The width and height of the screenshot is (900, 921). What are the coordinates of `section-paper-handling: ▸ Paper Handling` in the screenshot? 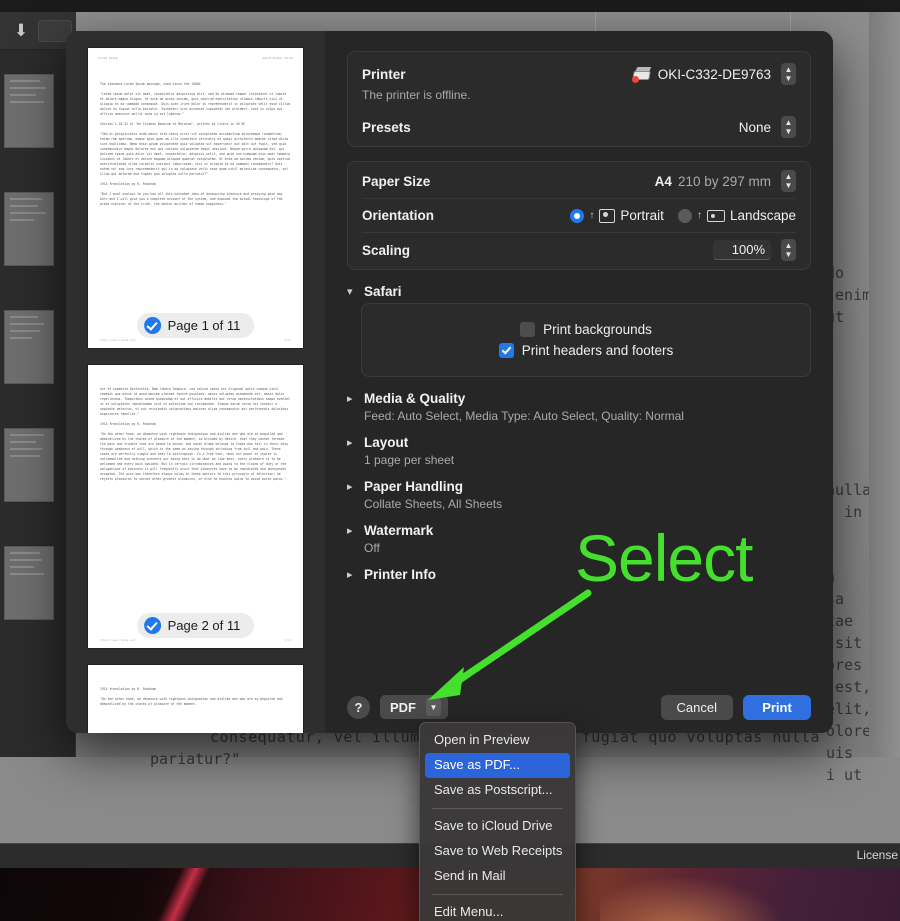 It's located at (579, 486).